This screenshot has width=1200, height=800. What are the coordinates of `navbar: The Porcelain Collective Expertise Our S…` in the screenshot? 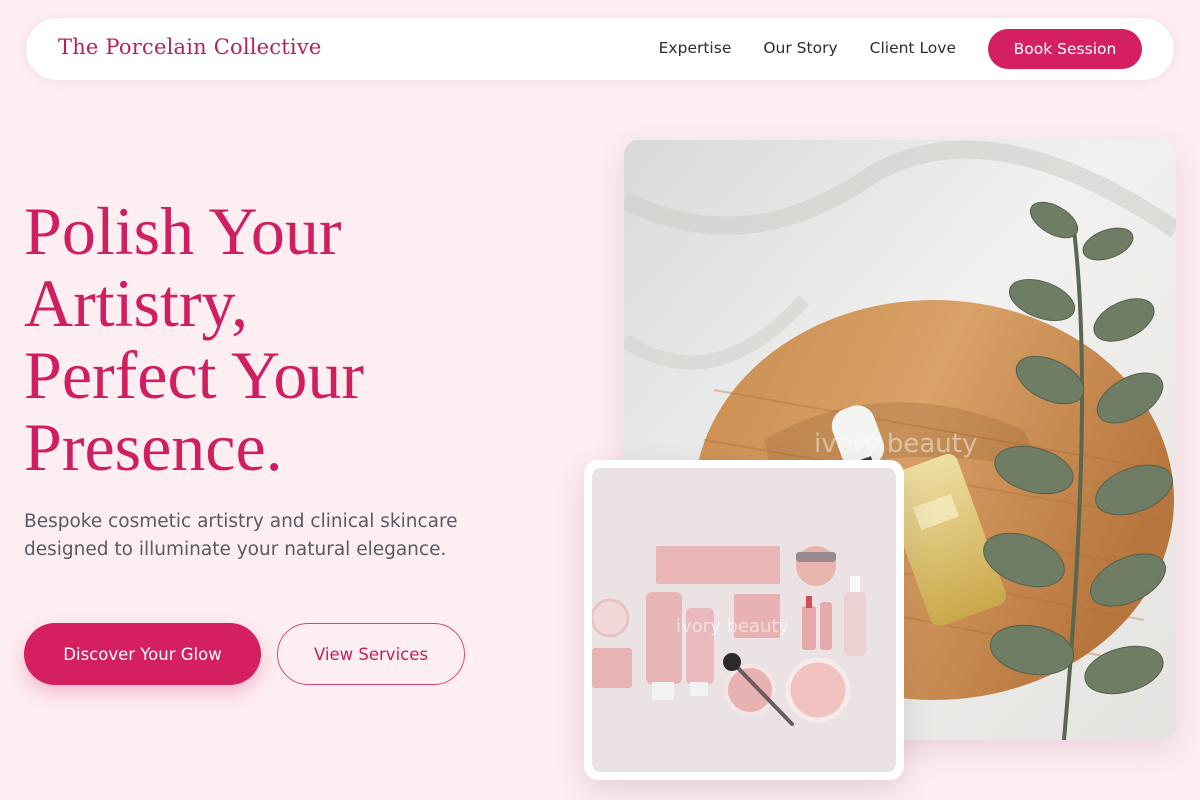 It's located at (600, 49).